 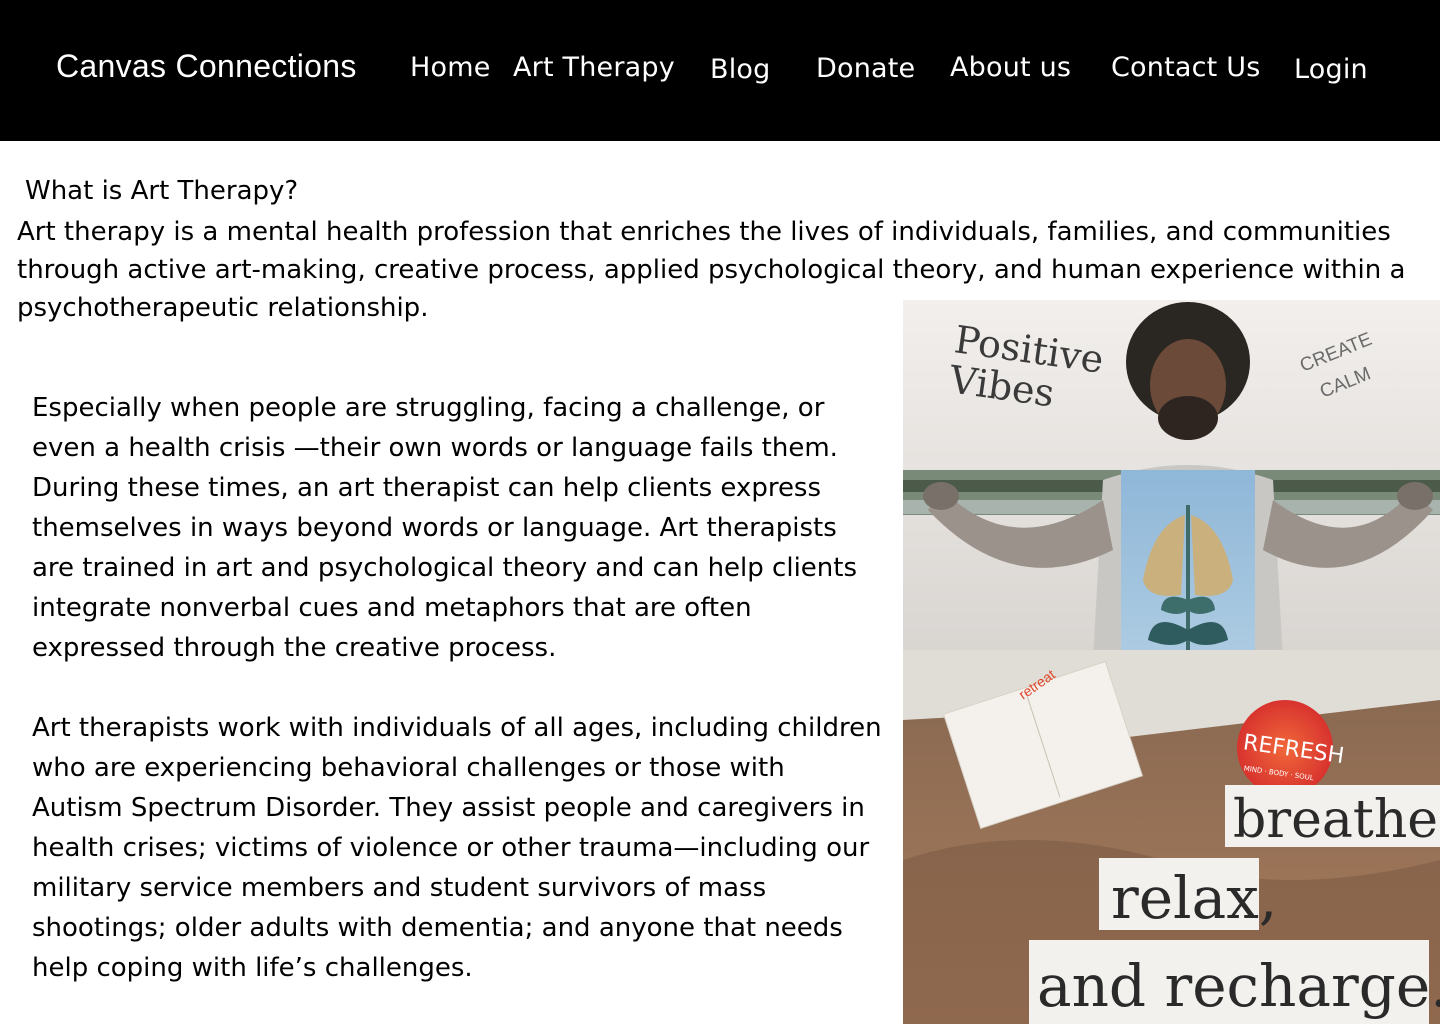 I want to click on nav-blog-link: Blog, so click(x=740, y=69).